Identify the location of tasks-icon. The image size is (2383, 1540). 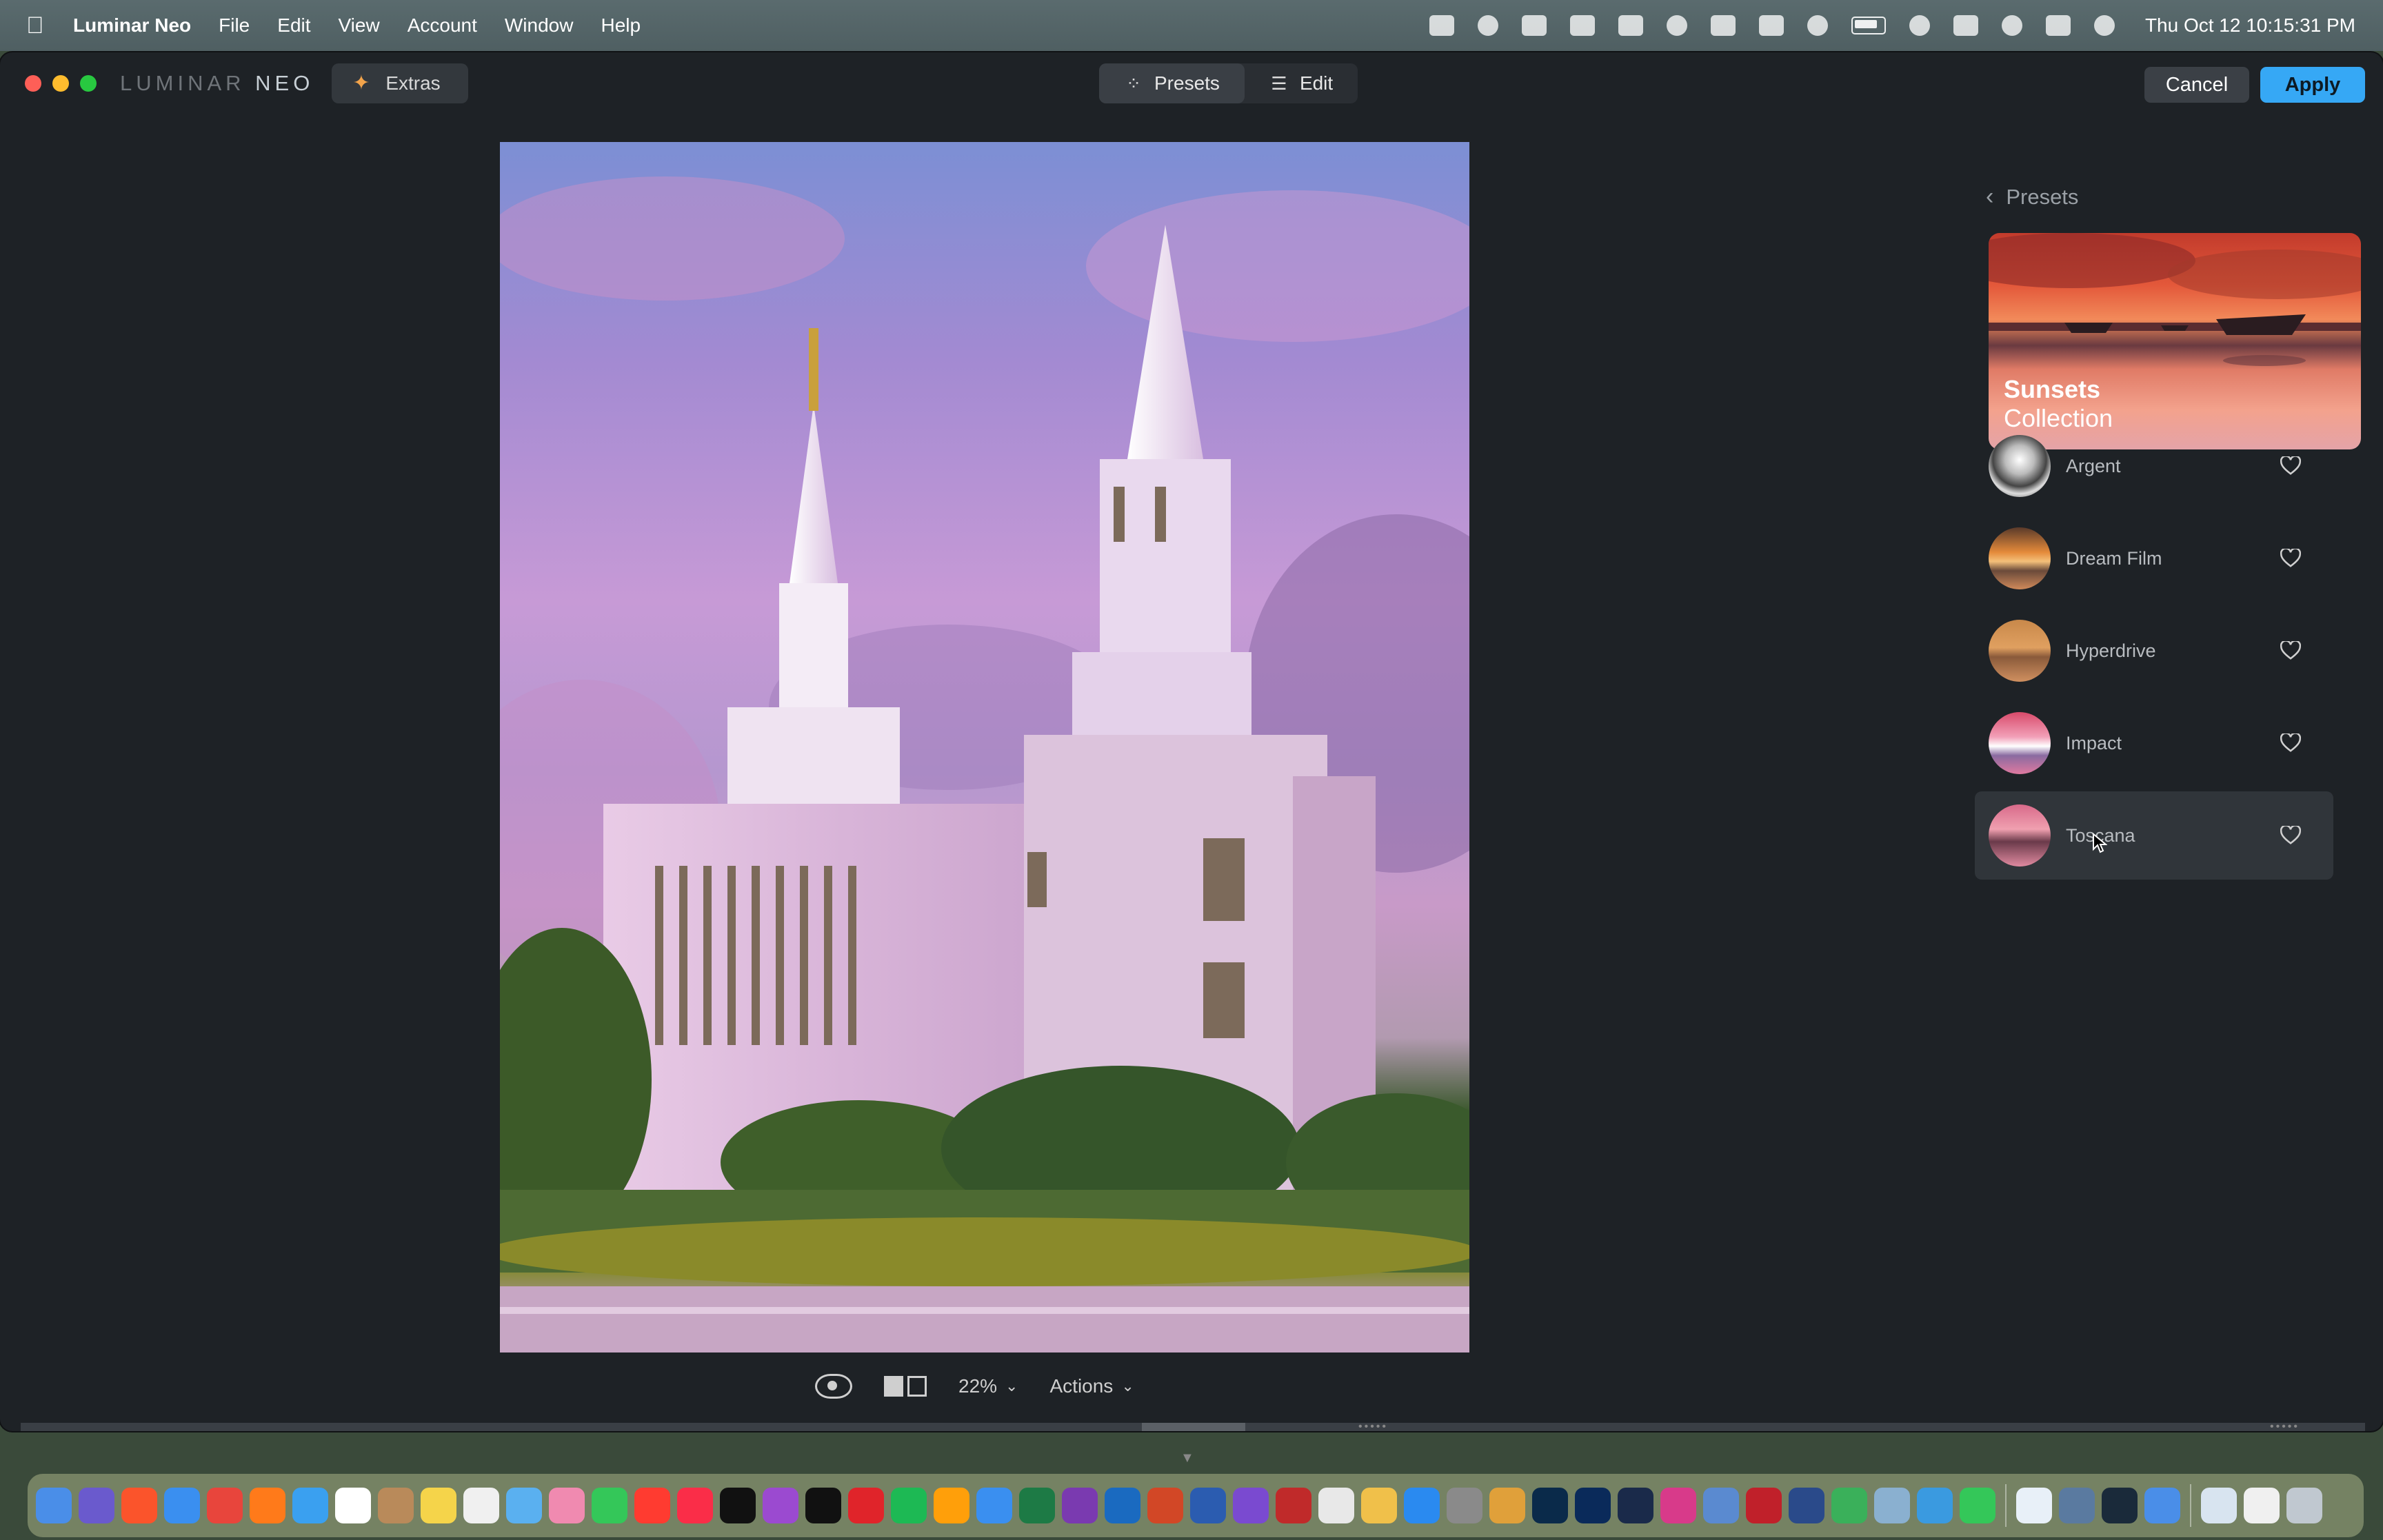
(1251, 1505).